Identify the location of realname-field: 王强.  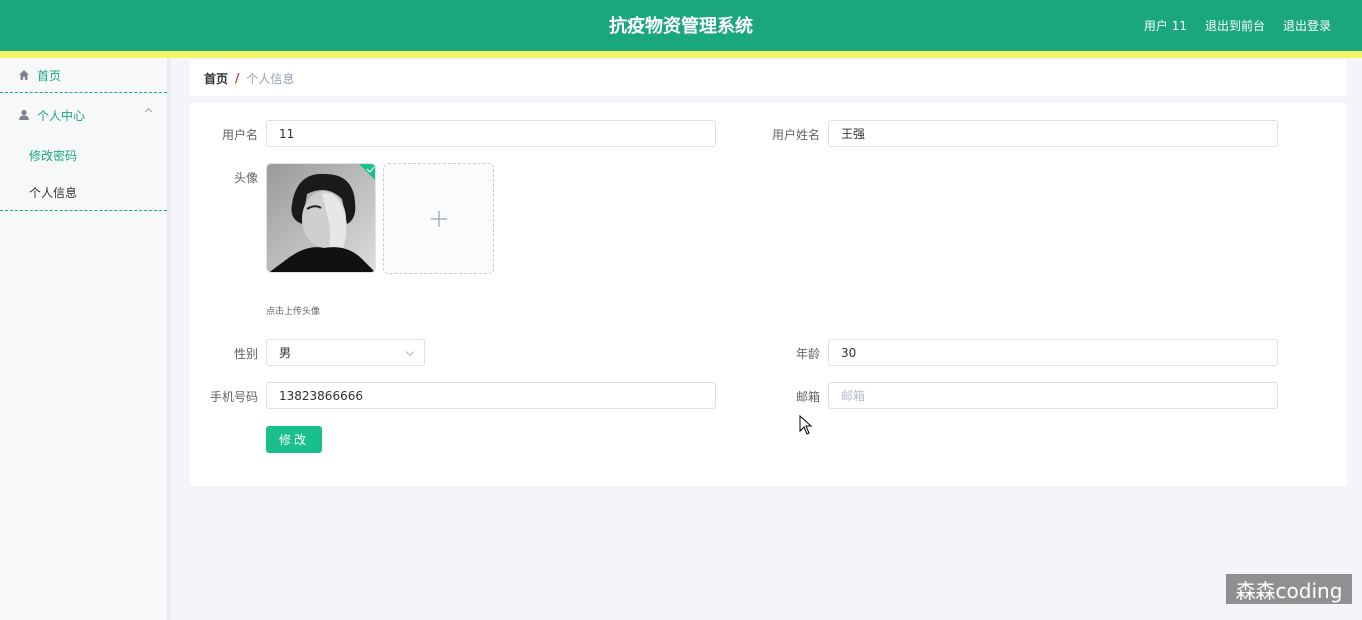
(1053, 133).